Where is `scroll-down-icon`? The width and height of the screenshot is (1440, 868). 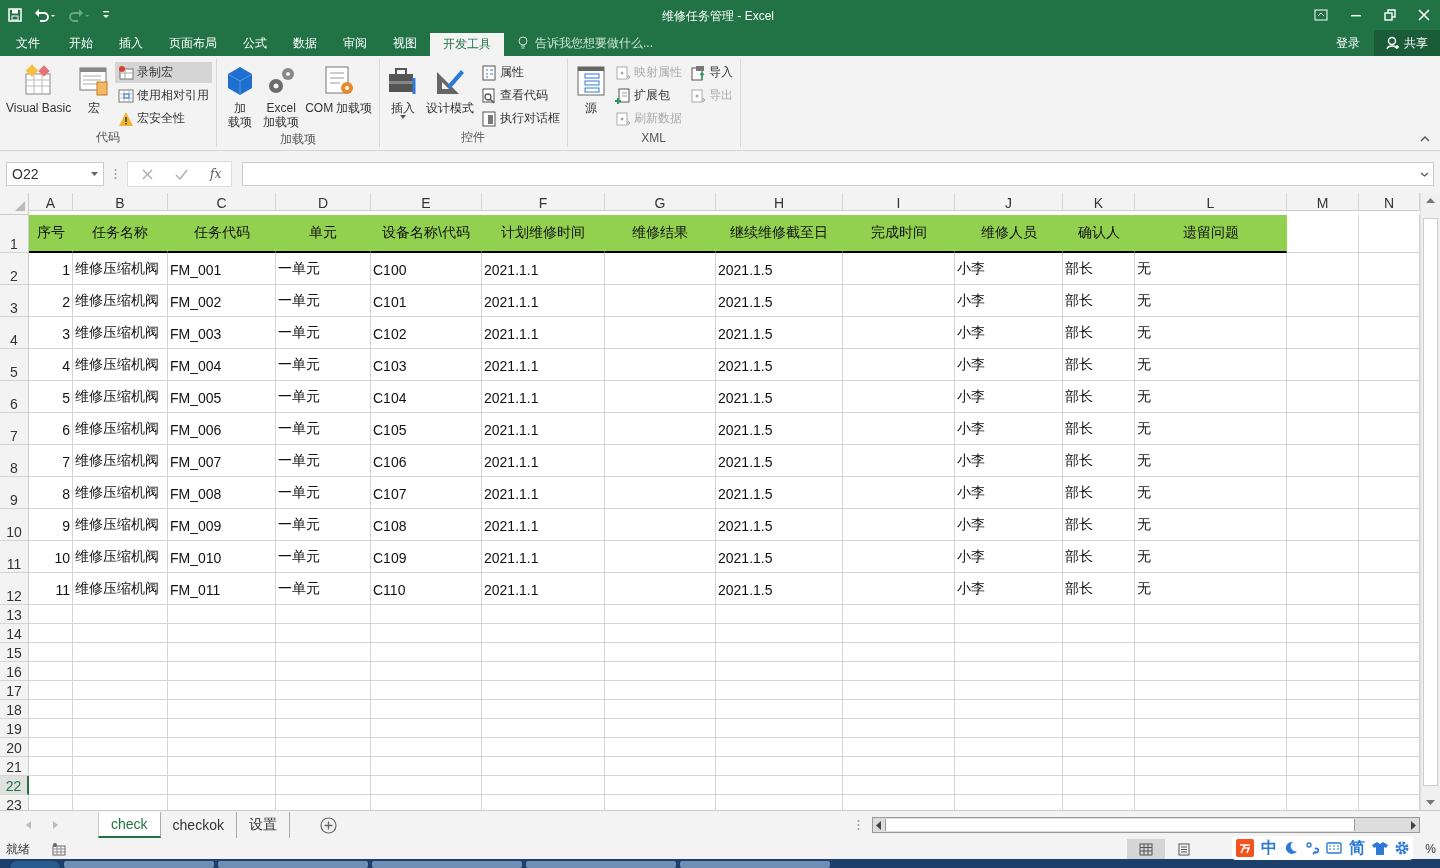 scroll-down-icon is located at coordinates (1430, 802).